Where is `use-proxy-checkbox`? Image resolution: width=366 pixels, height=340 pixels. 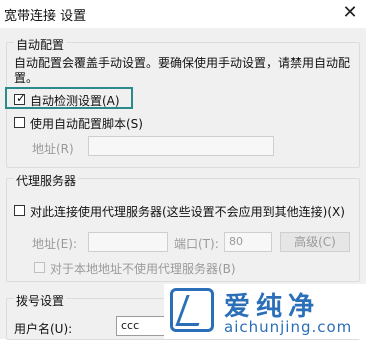 use-proxy-checkbox is located at coordinates (19, 210).